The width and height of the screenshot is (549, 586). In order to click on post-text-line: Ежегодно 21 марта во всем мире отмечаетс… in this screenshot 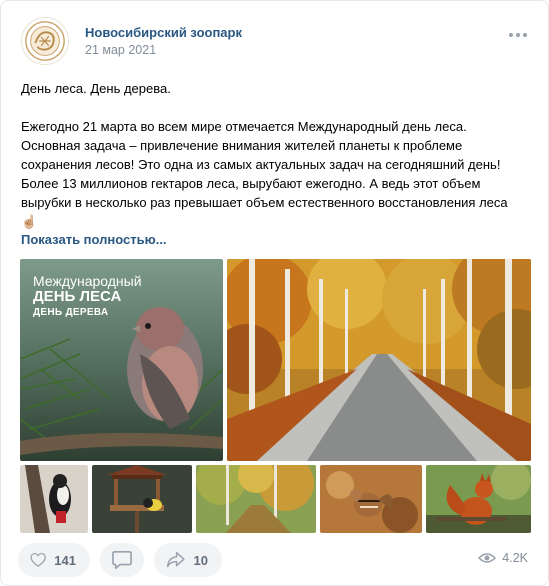, I will do `click(244, 126)`.